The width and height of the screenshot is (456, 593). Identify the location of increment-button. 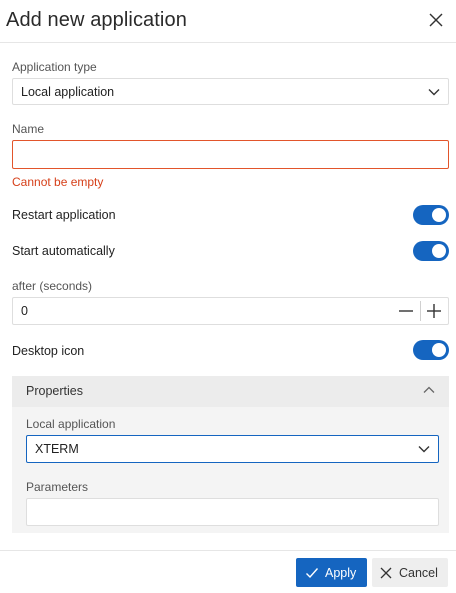
(434, 311).